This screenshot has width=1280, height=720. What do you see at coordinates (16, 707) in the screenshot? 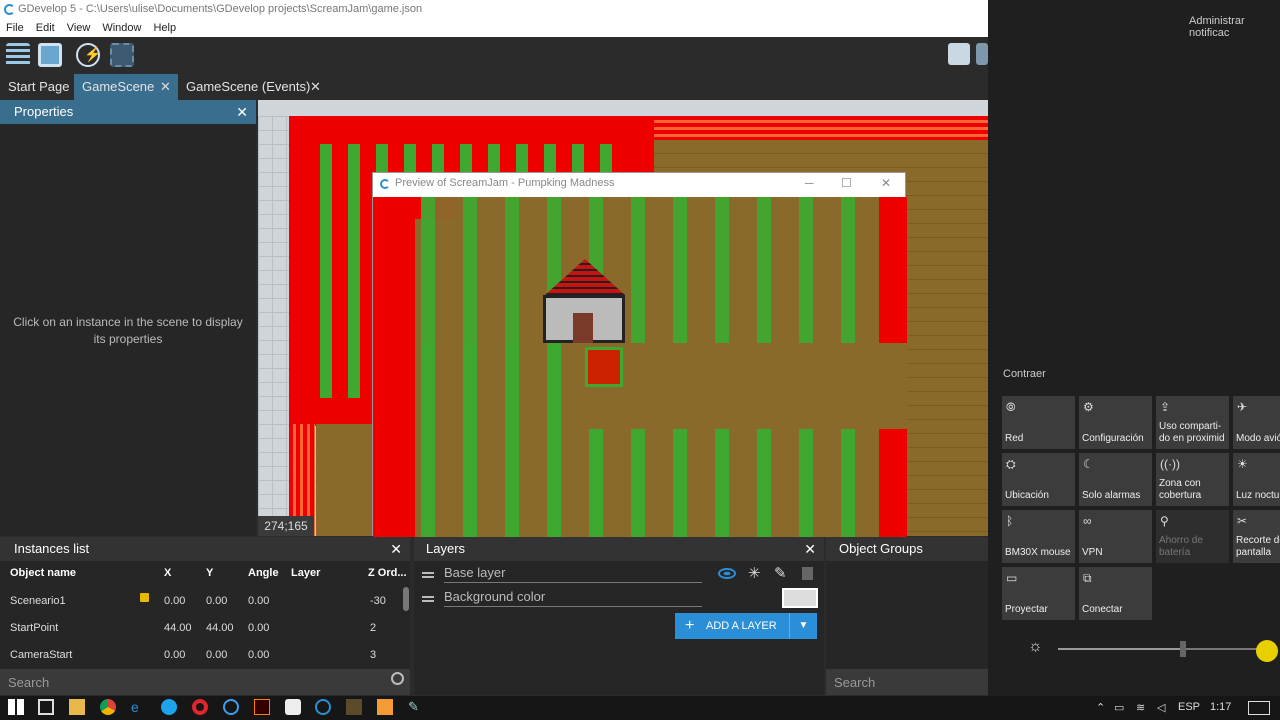
I see `windows-start-icon` at bounding box center [16, 707].